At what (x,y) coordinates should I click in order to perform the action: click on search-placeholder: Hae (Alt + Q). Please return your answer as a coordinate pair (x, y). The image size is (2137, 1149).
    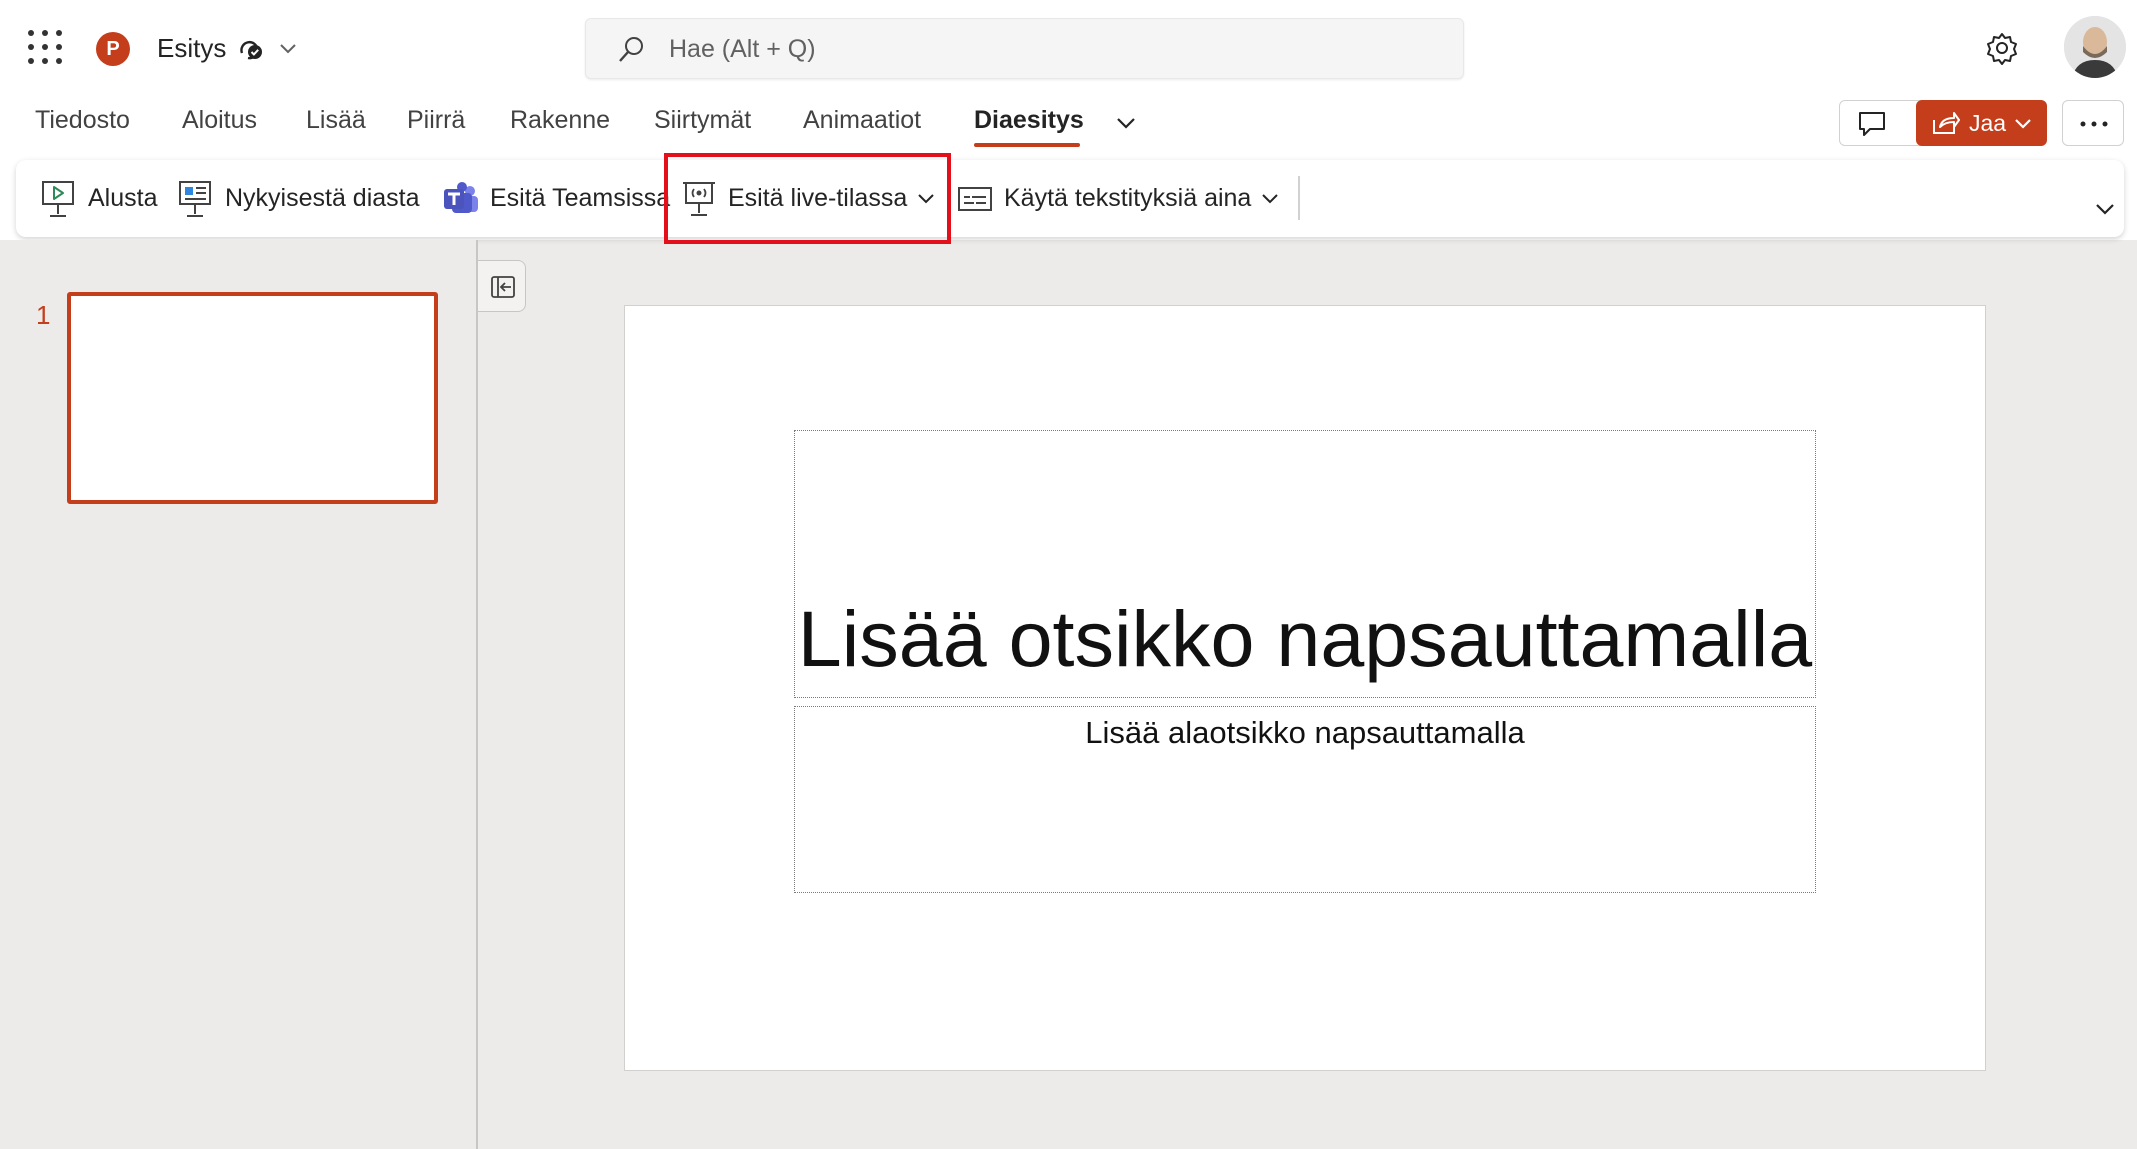
    Looking at the image, I should click on (742, 49).